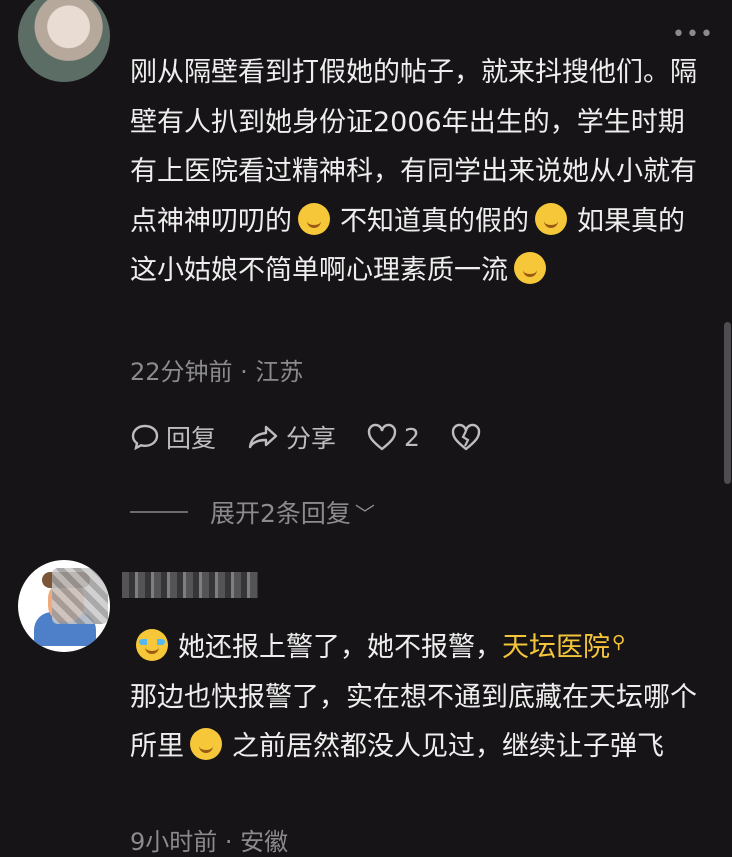 The image size is (732, 857). I want to click on expand-replies-label: 展开2条回复, so click(280, 513).